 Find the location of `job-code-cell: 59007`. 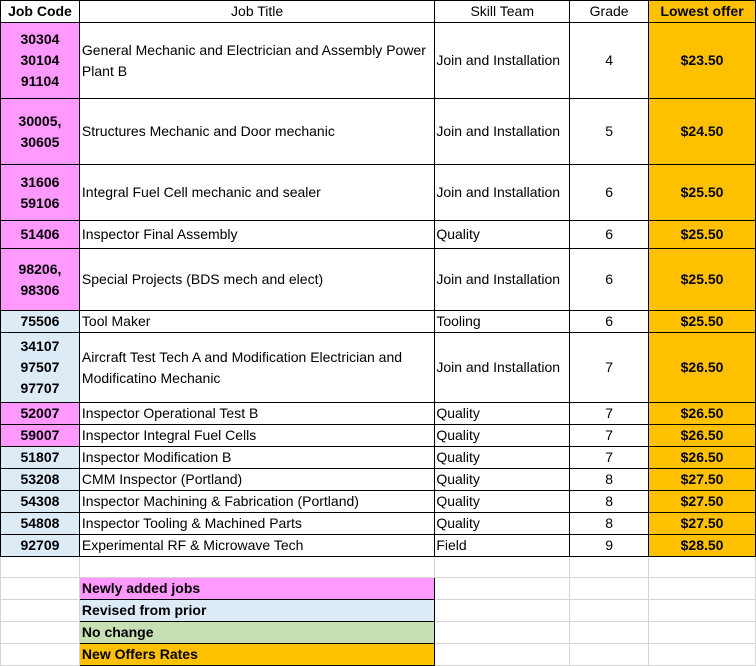

job-code-cell: 59007 is located at coordinates (40, 435).